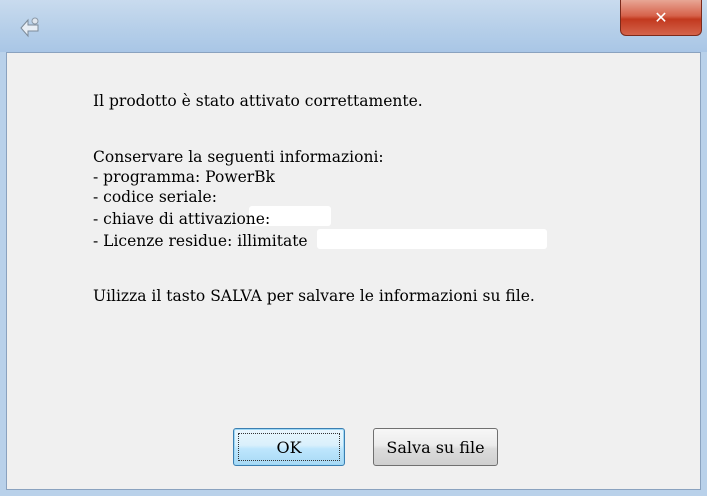 The width and height of the screenshot is (707, 496). I want to click on program-line: - programma: PowerBk, so click(184, 177).